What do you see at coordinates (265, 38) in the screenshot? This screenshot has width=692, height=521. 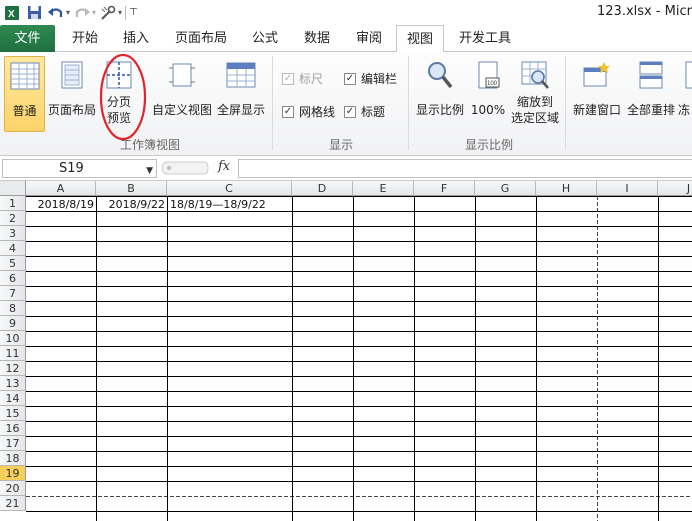 I see `tab-formulas: 公式` at bounding box center [265, 38].